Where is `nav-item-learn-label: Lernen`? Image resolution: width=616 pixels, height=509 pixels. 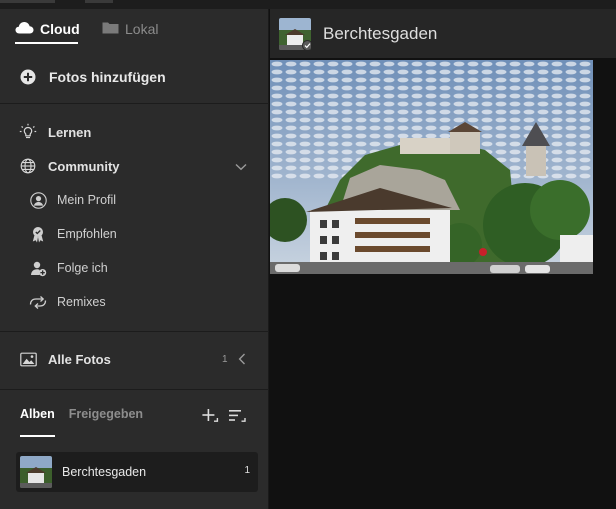 nav-item-learn-label: Lernen is located at coordinates (70, 132).